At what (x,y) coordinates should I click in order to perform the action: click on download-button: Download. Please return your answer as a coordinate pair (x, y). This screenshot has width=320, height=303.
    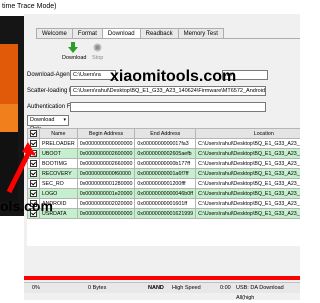
    Looking at the image, I should click on (74, 53).